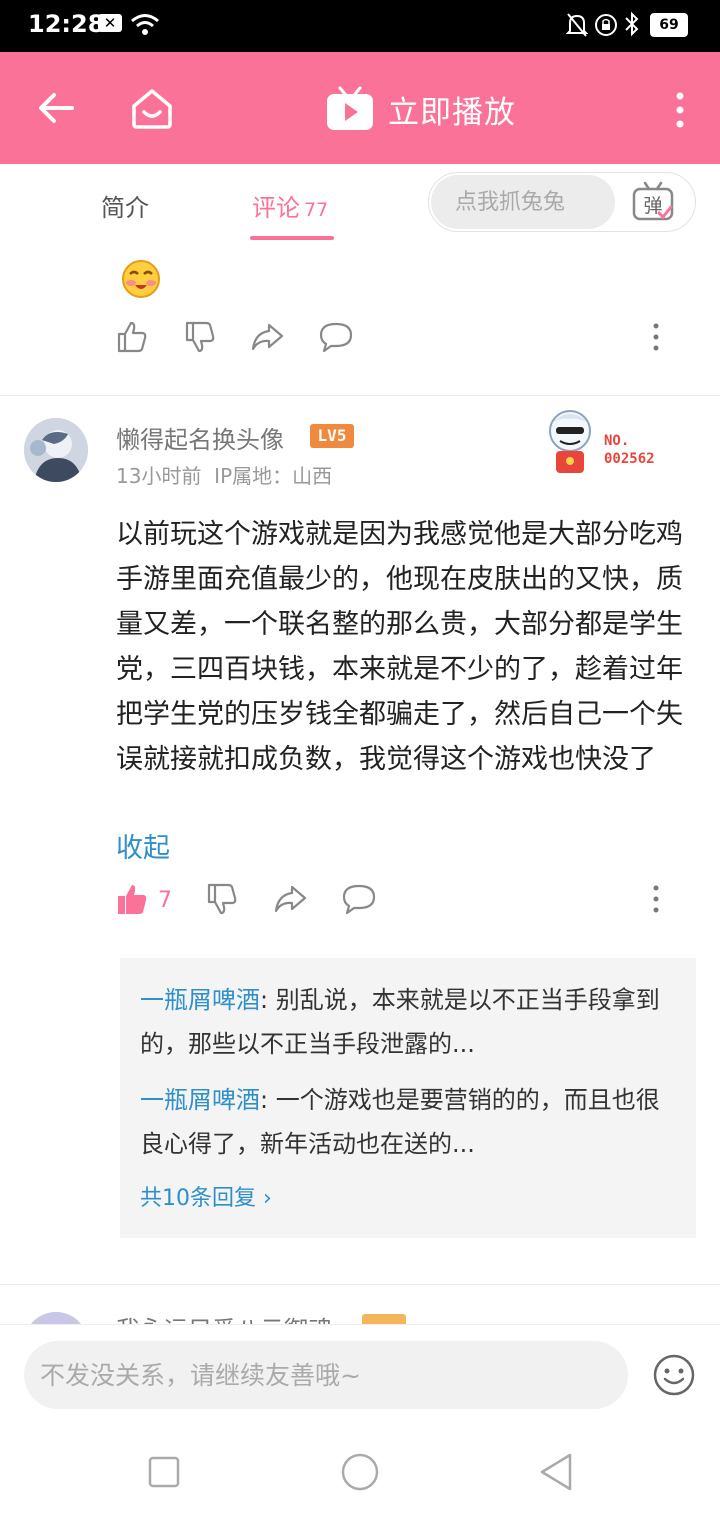 This screenshot has height=1520, width=720. What do you see at coordinates (332, 436) in the screenshot?
I see `level-badge: LV5` at bounding box center [332, 436].